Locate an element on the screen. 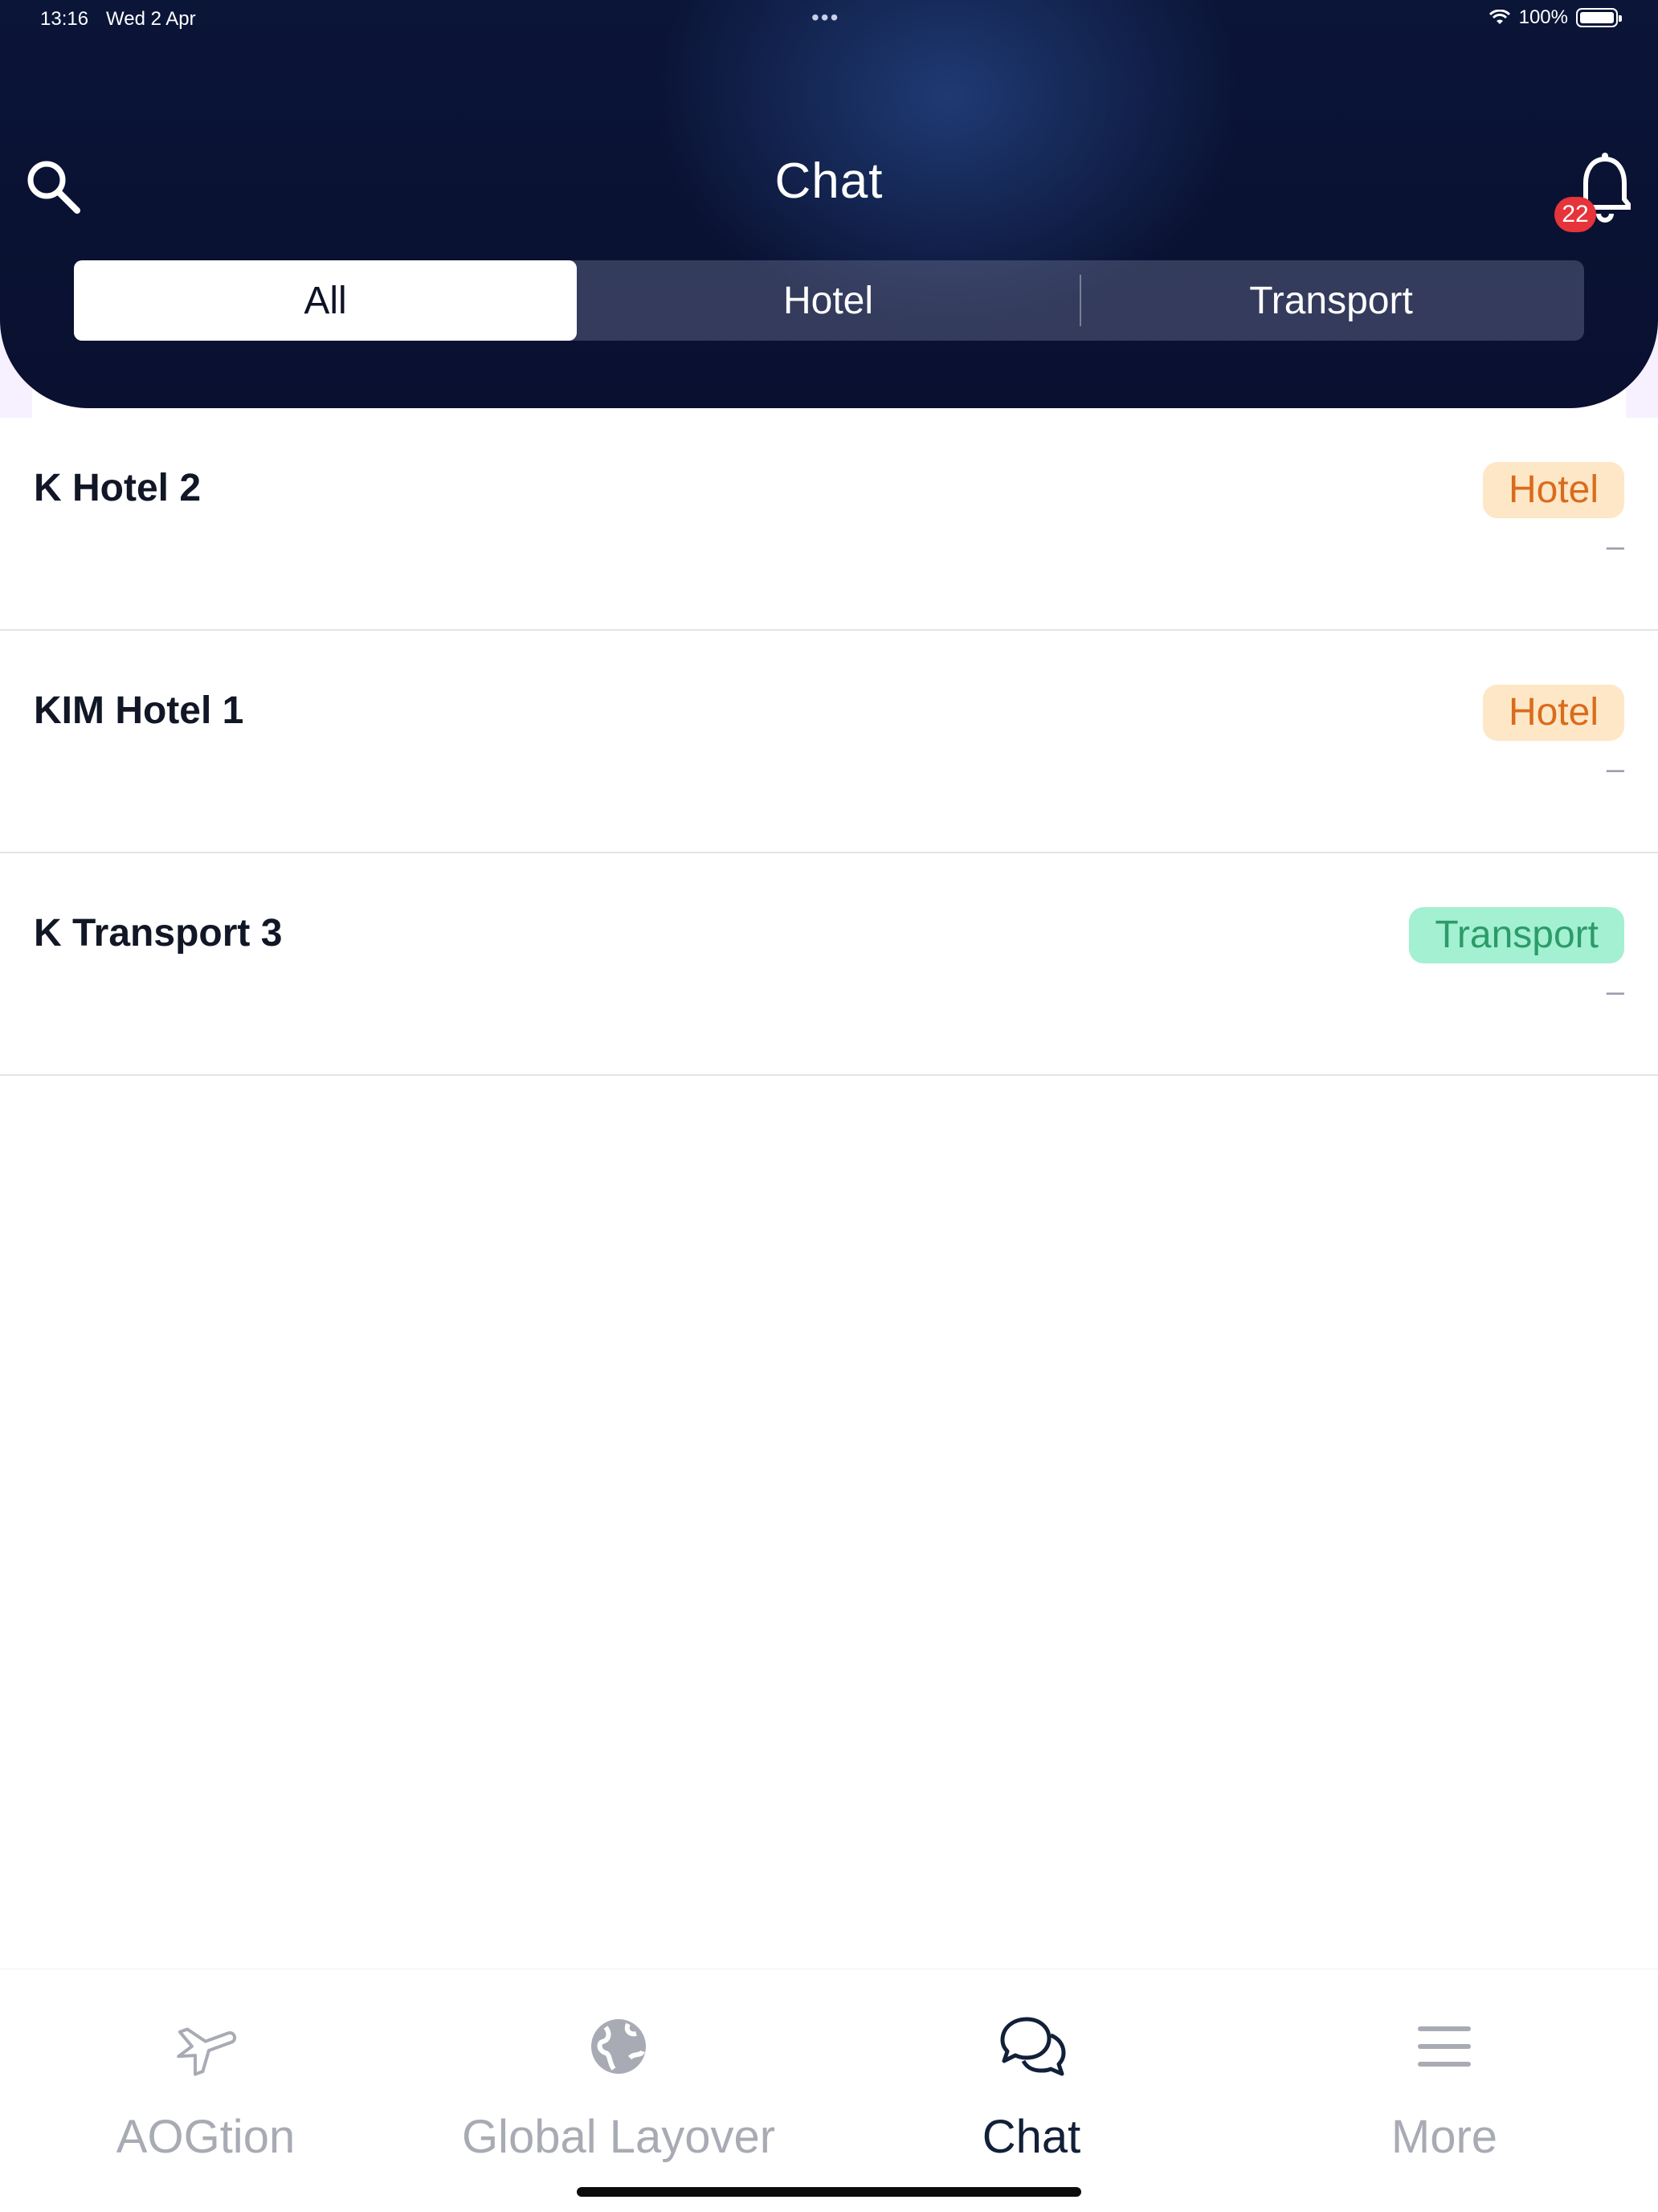 The image size is (1658, 2212). status-right: 100% is located at coordinates (1555, 18).